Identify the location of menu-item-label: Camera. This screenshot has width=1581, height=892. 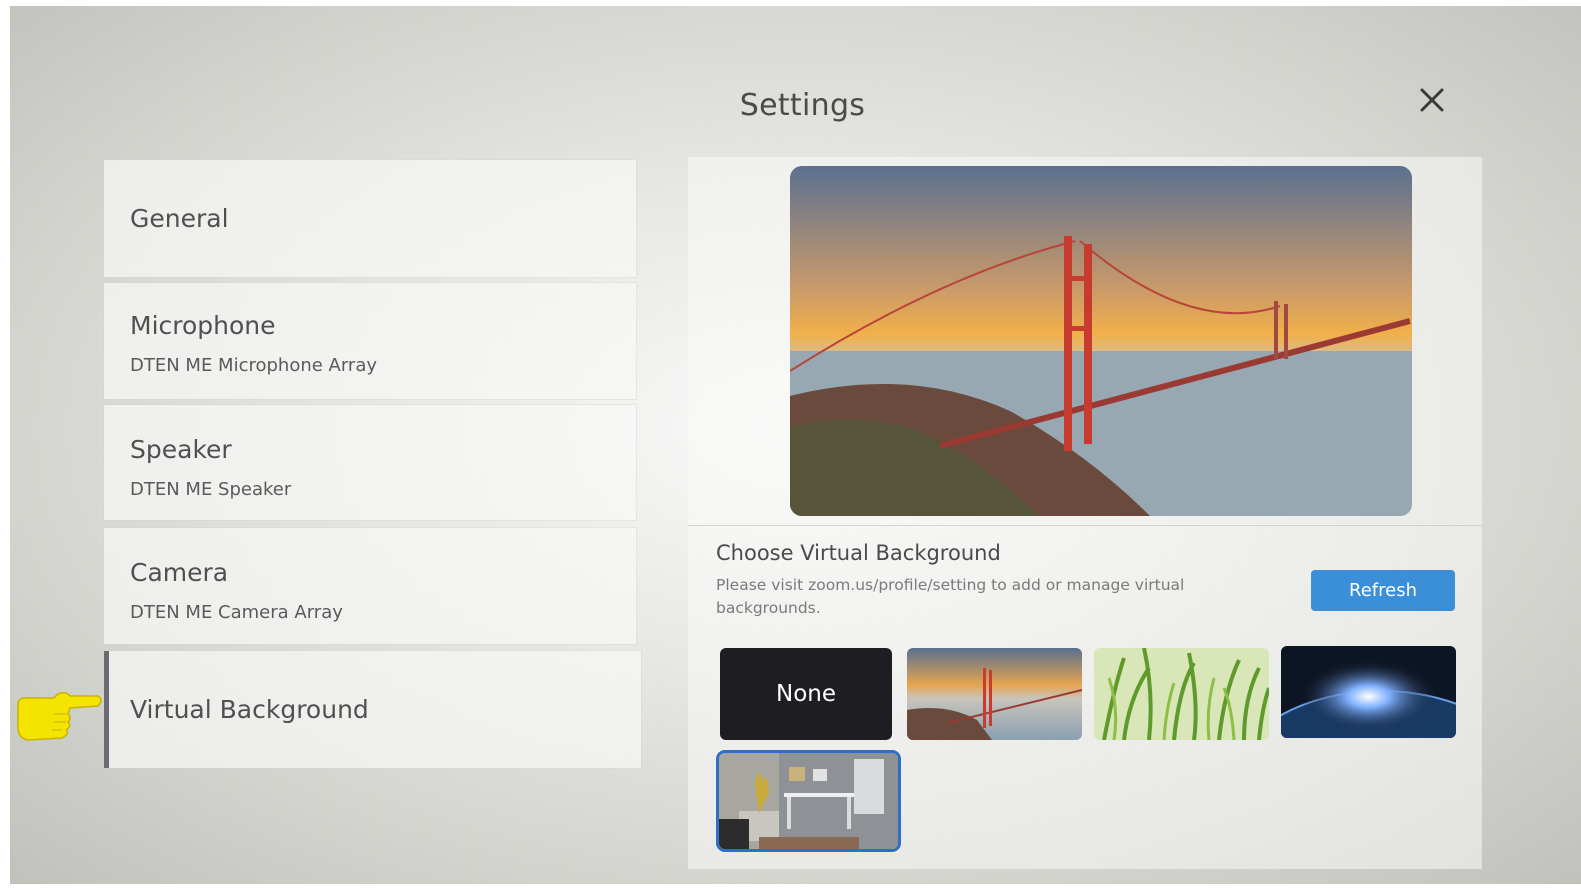
(179, 572).